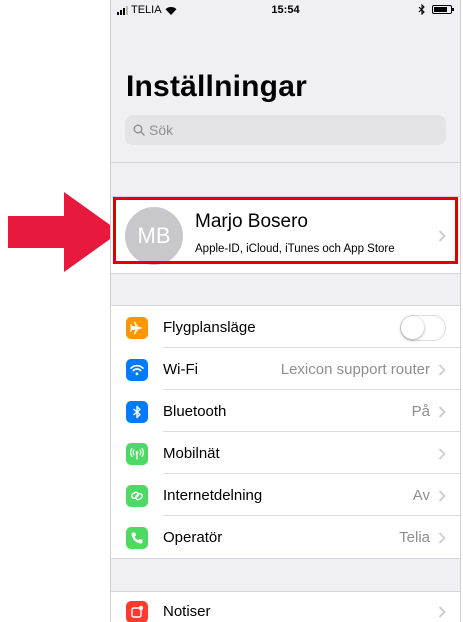  Describe the element at coordinates (137, 611) in the screenshot. I see `notifications-icon` at that location.